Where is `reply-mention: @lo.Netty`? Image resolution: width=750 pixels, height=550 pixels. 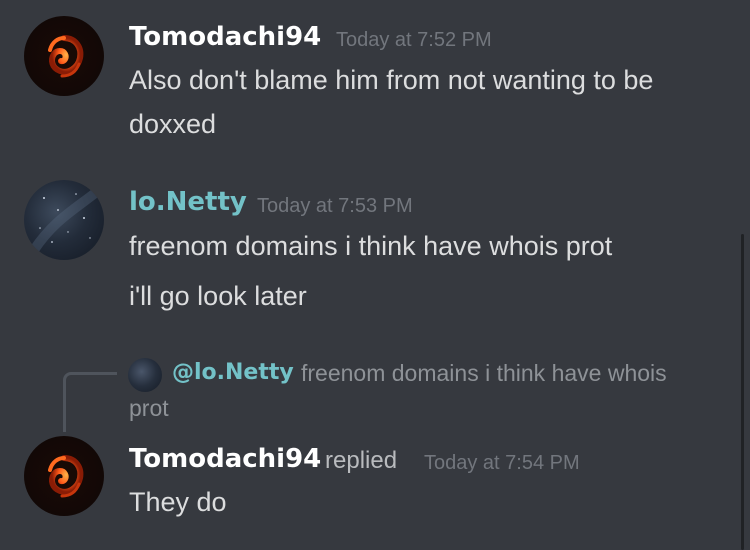 reply-mention: @lo.Netty is located at coordinates (233, 372).